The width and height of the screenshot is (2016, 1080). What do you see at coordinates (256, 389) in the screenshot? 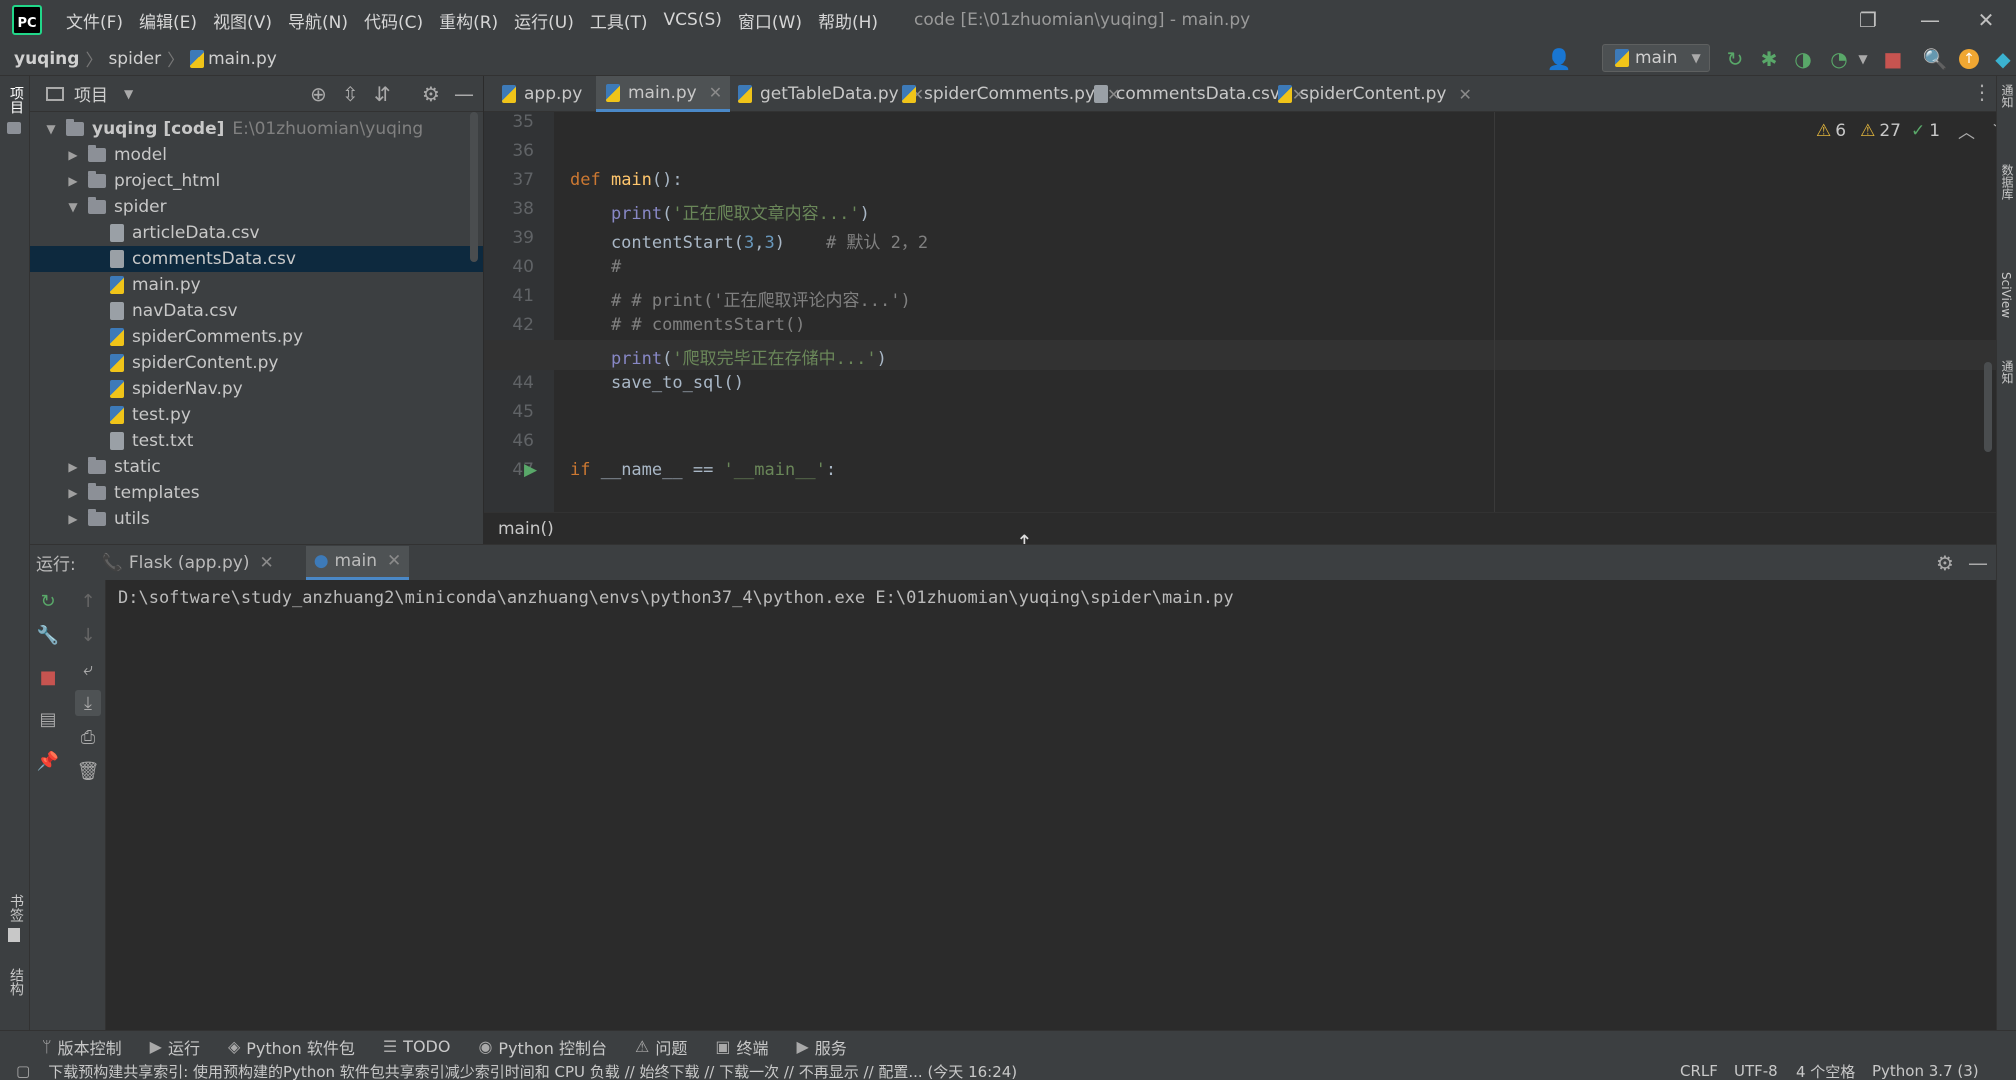
I see `tree-file: spiderNav.py` at bounding box center [256, 389].